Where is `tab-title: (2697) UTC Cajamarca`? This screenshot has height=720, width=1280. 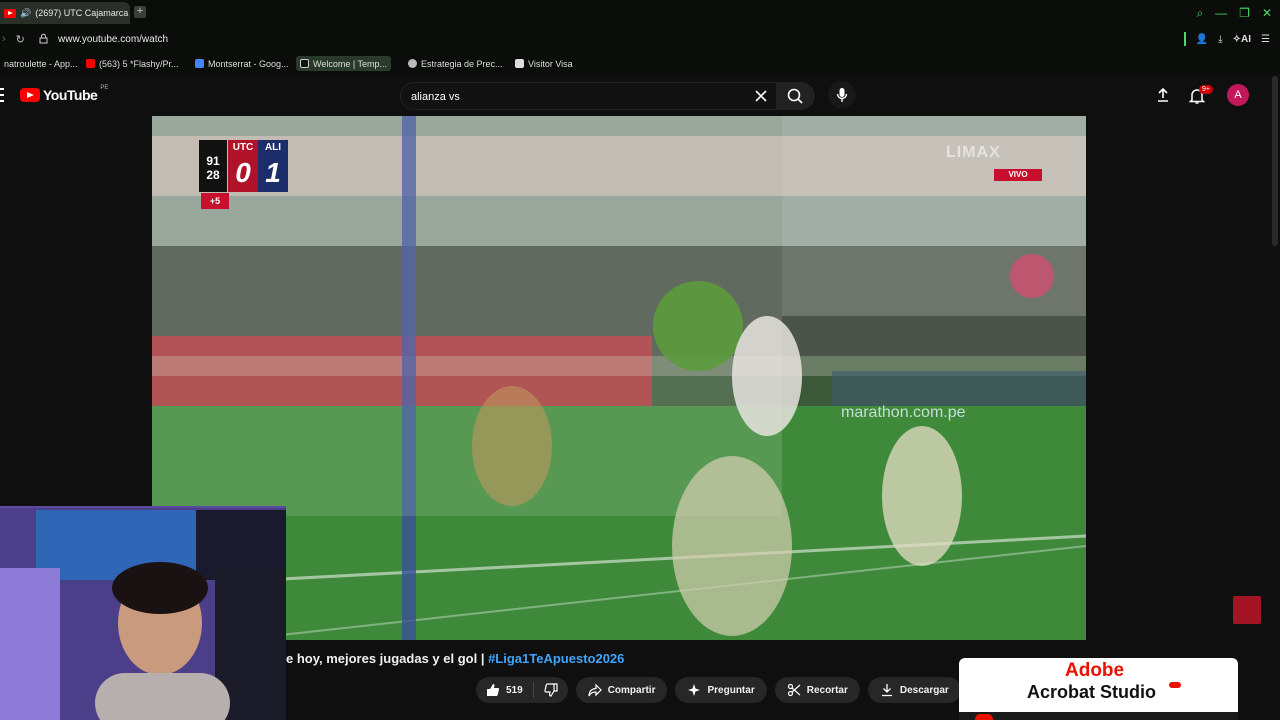
tab-title: (2697) UTC Cajamarca is located at coordinates (82, 13).